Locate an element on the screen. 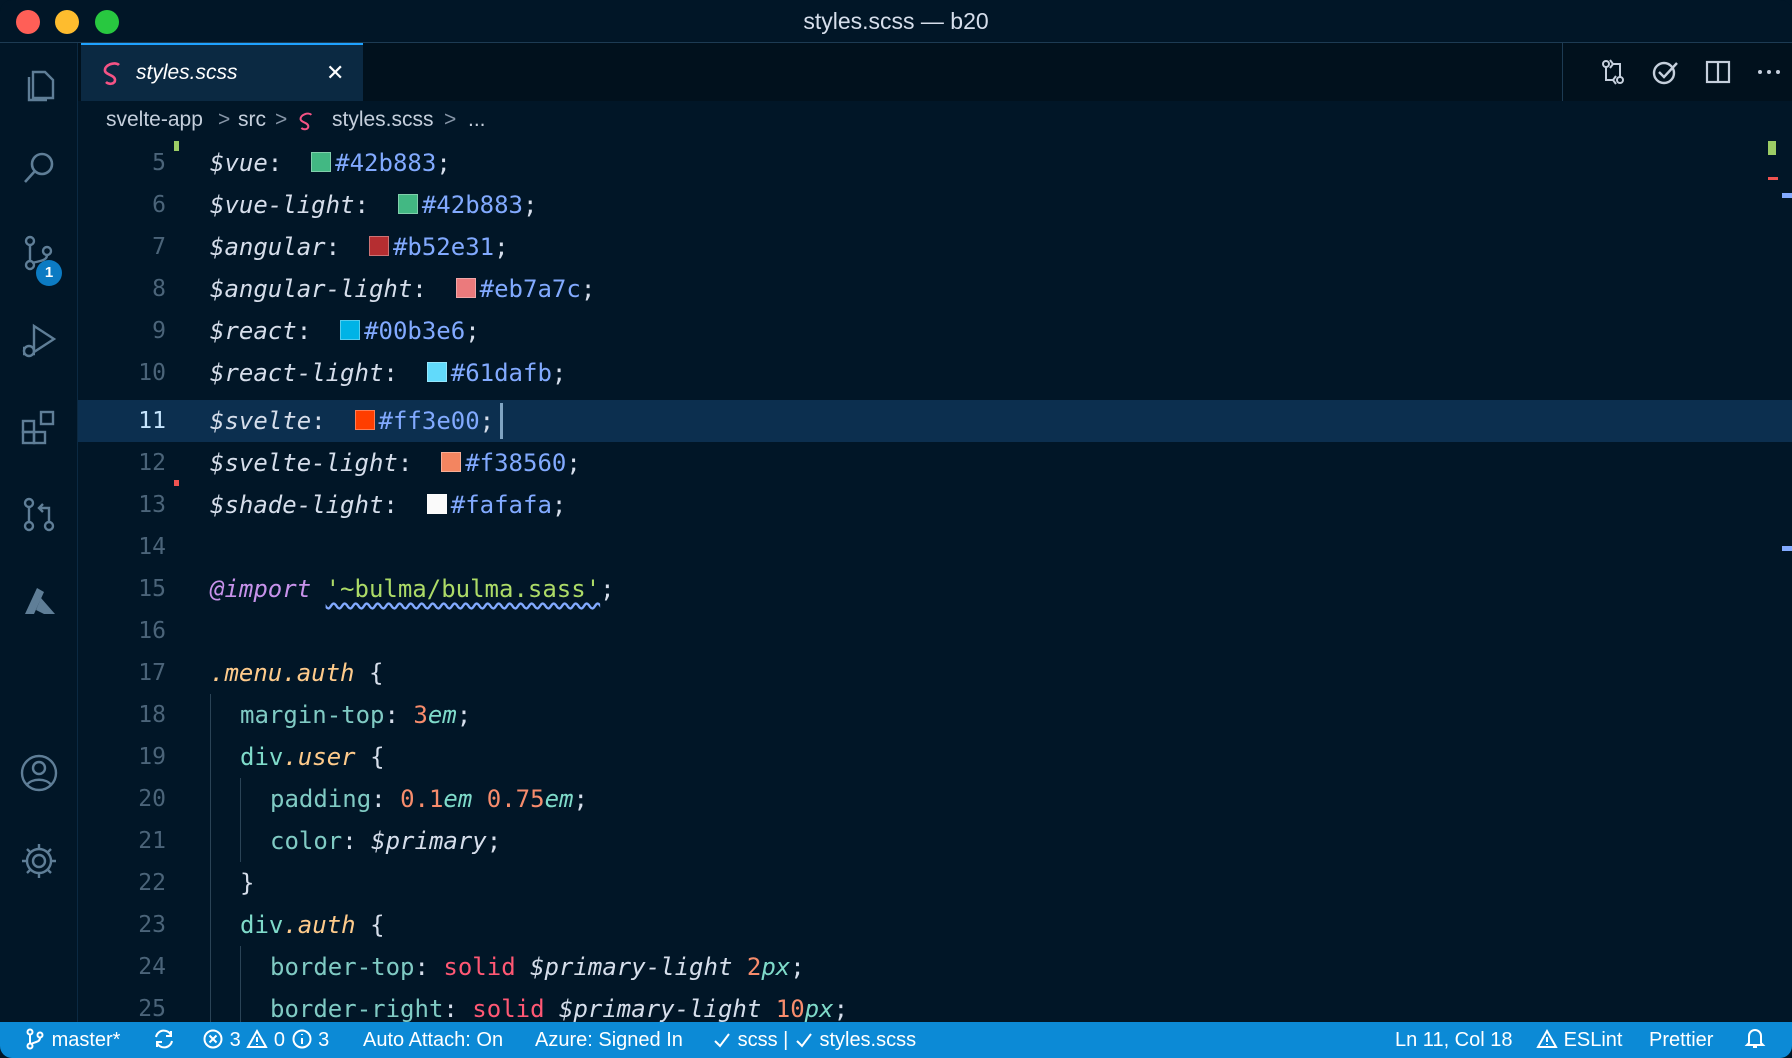 The width and height of the screenshot is (1792, 1058). prettier-status: Prettier is located at coordinates (1681, 1040).